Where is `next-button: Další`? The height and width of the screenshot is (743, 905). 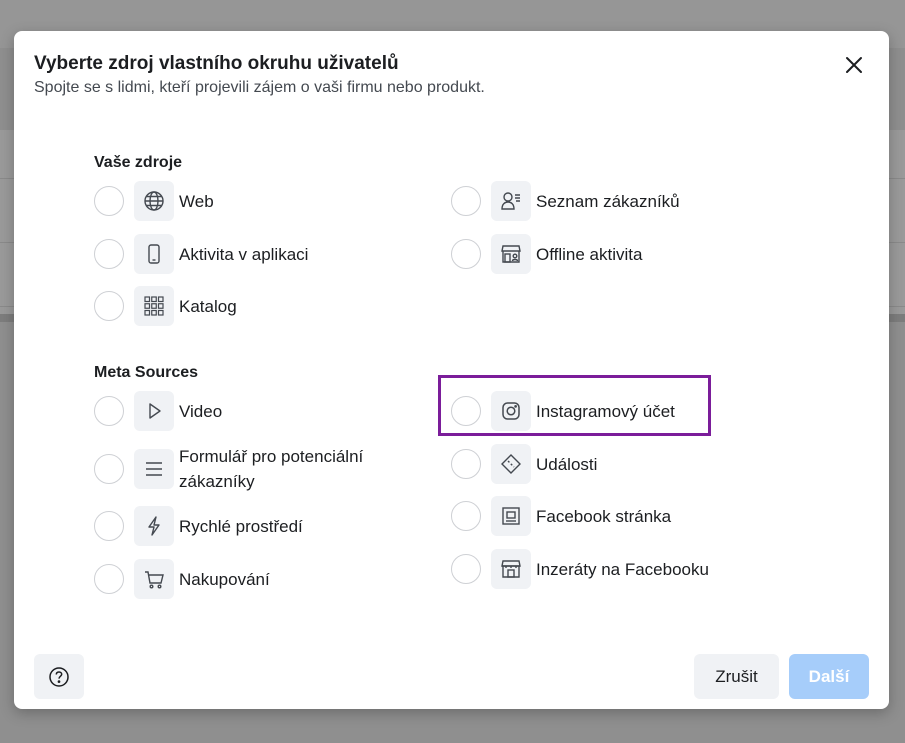 next-button: Další is located at coordinates (829, 676).